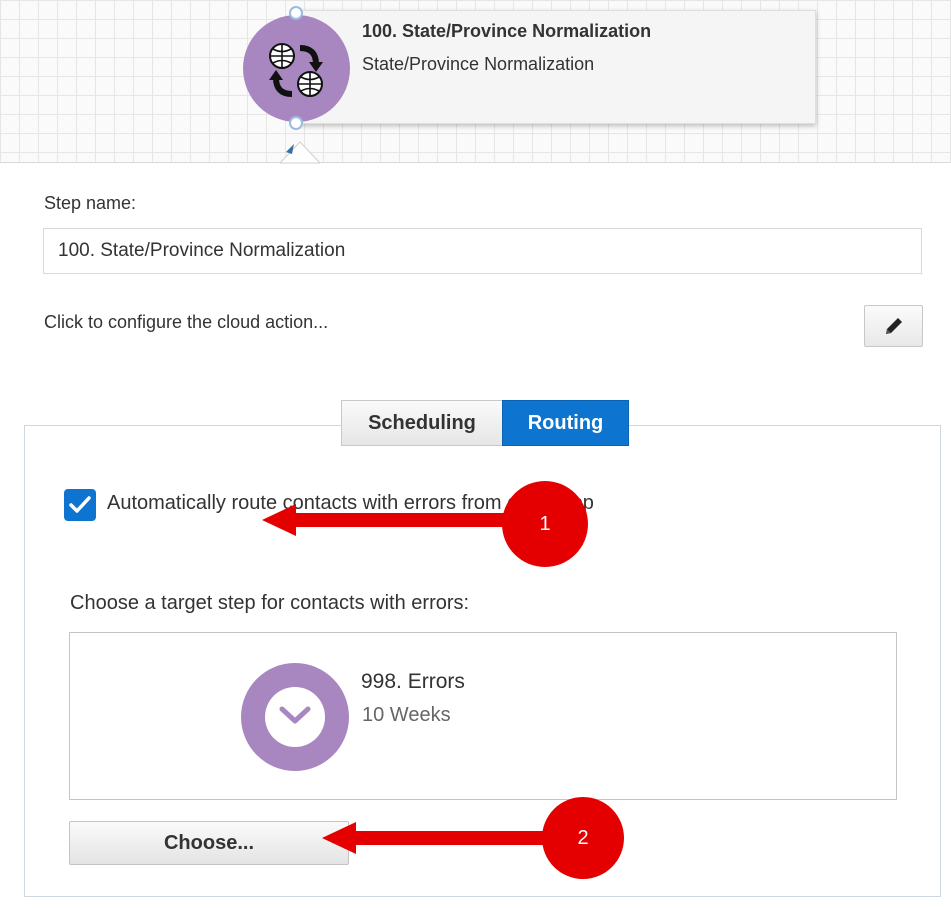 The image size is (951, 909). I want to click on chevron-down-icon, so click(295, 715).